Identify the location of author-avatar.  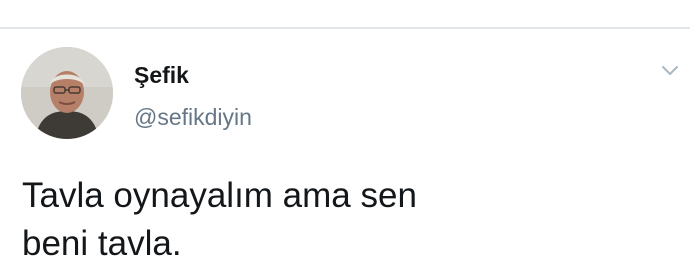
(67, 93).